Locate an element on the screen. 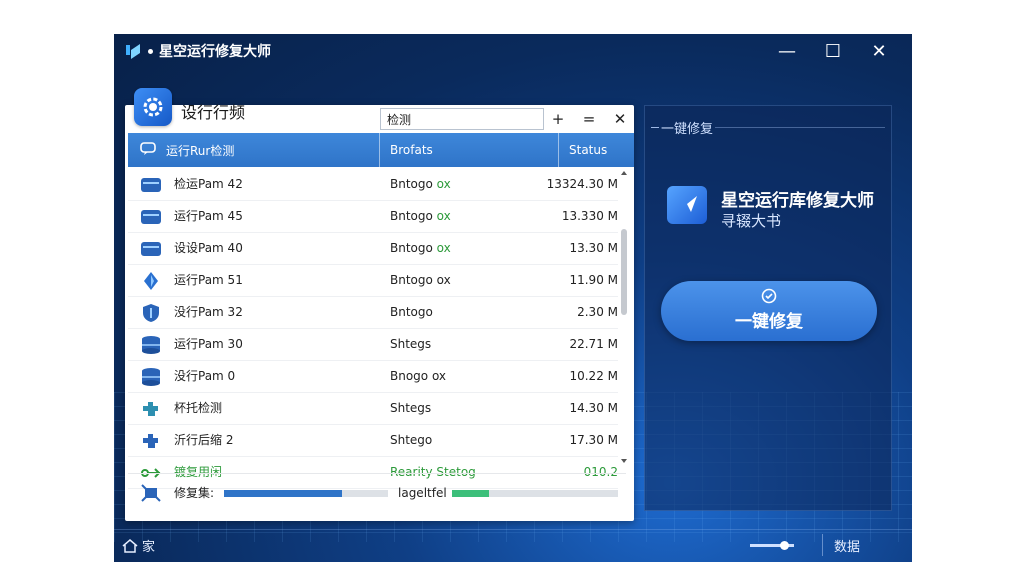 Image resolution: width=1024 pixels, height=576 pixels. progress-mid-label: lageltfel is located at coordinates (422, 493).